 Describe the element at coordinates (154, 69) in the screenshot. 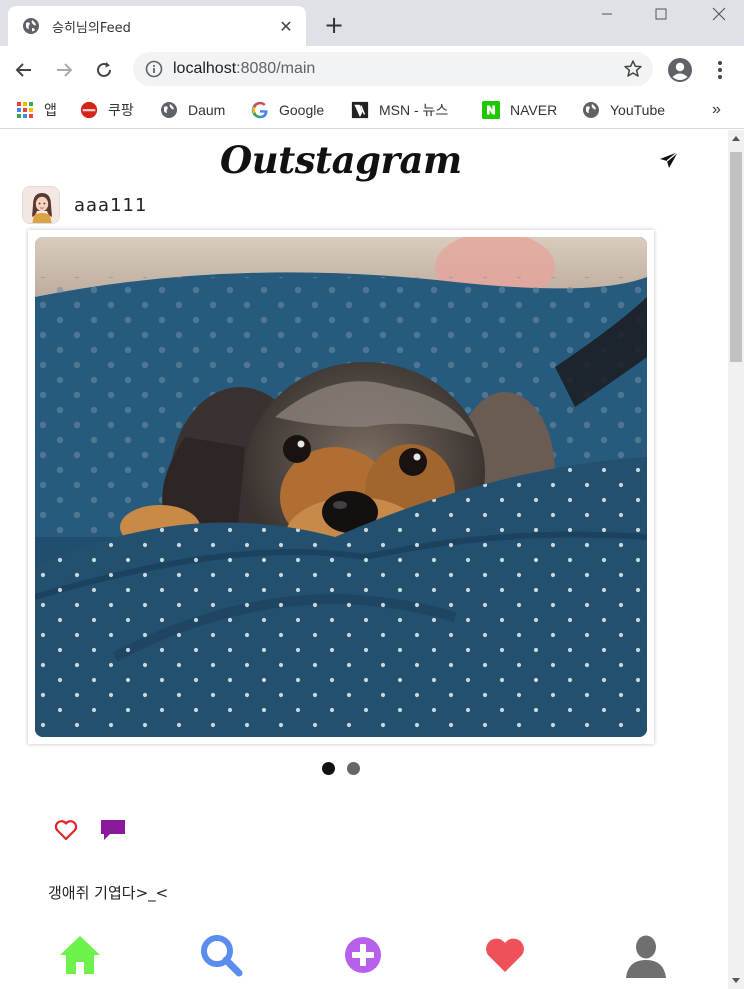

I see `info-icon` at that location.